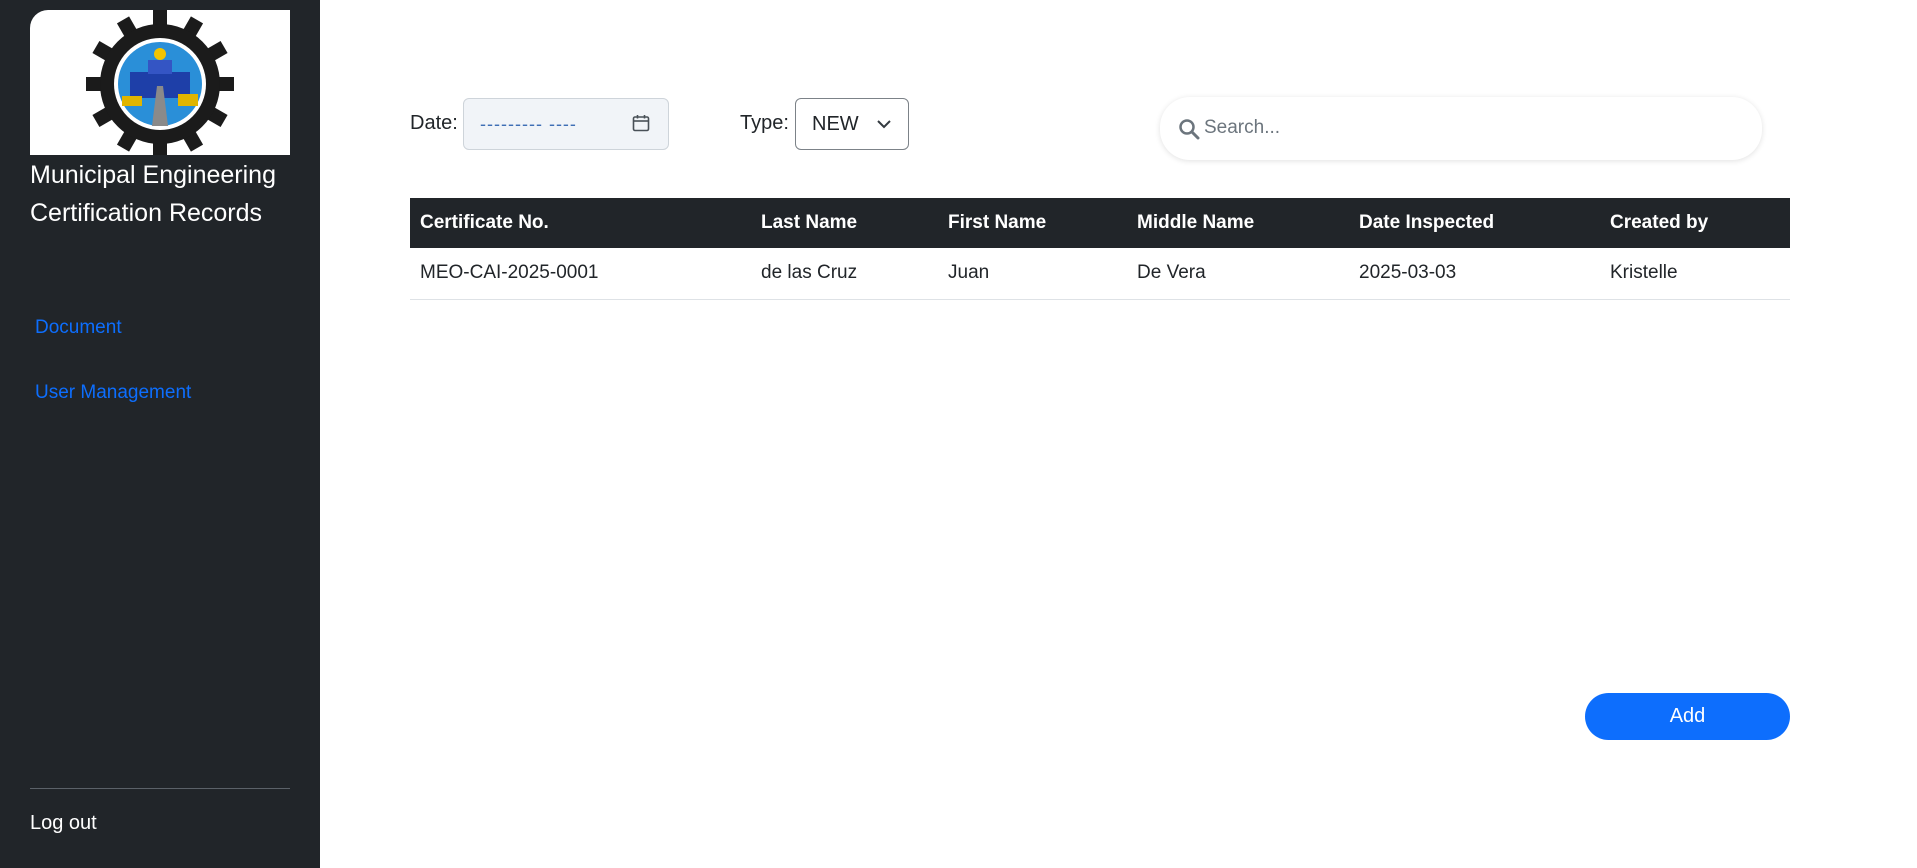 This screenshot has width=1917, height=868. I want to click on column-header-first-name: First Name, so click(1032, 223).